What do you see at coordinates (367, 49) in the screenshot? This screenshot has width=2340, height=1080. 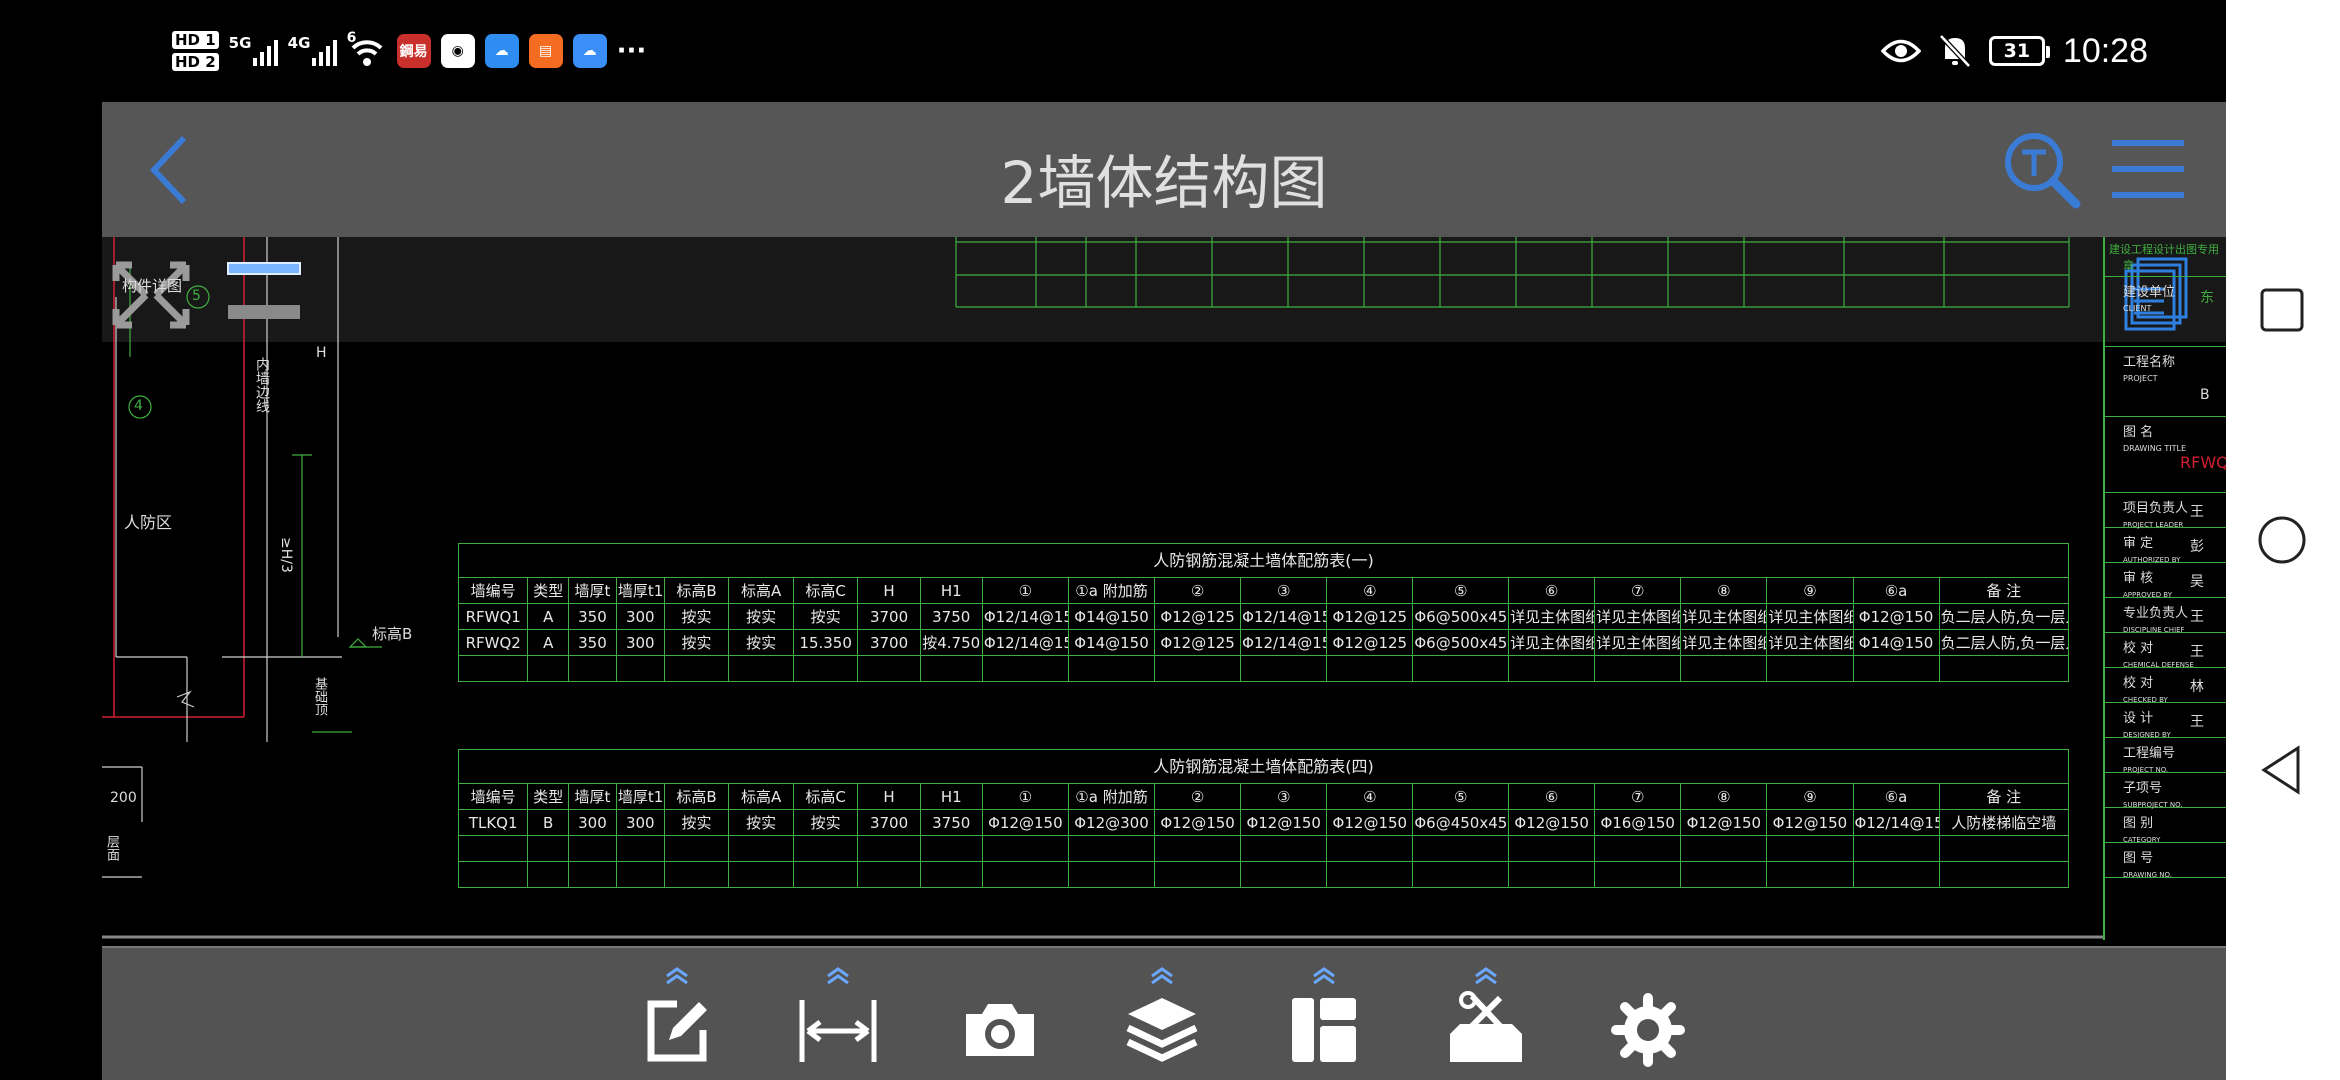 I see `wifi-icon: 6` at bounding box center [367, 49].